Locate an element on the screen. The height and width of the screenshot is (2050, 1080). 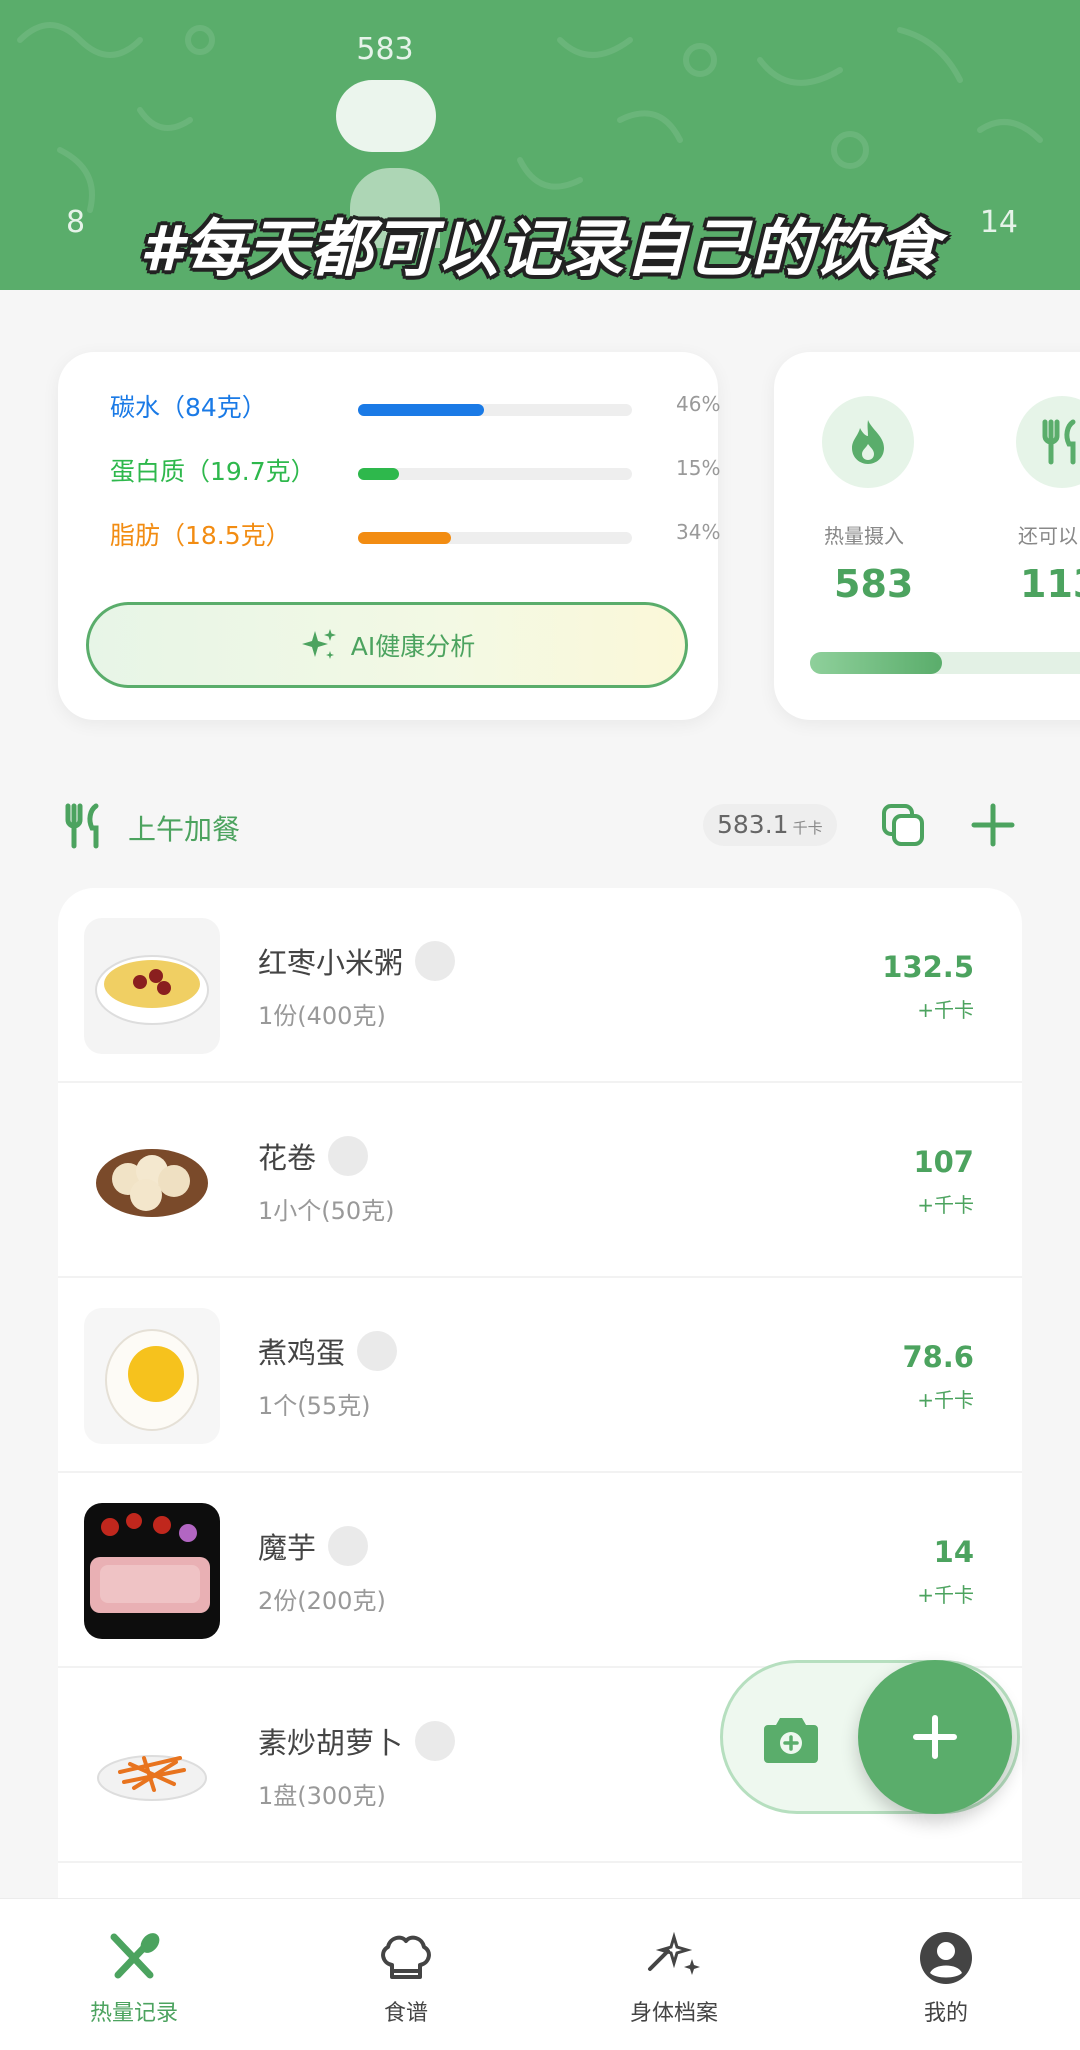
food-name-text: 花卷 is located at coordinates (287, 1158).